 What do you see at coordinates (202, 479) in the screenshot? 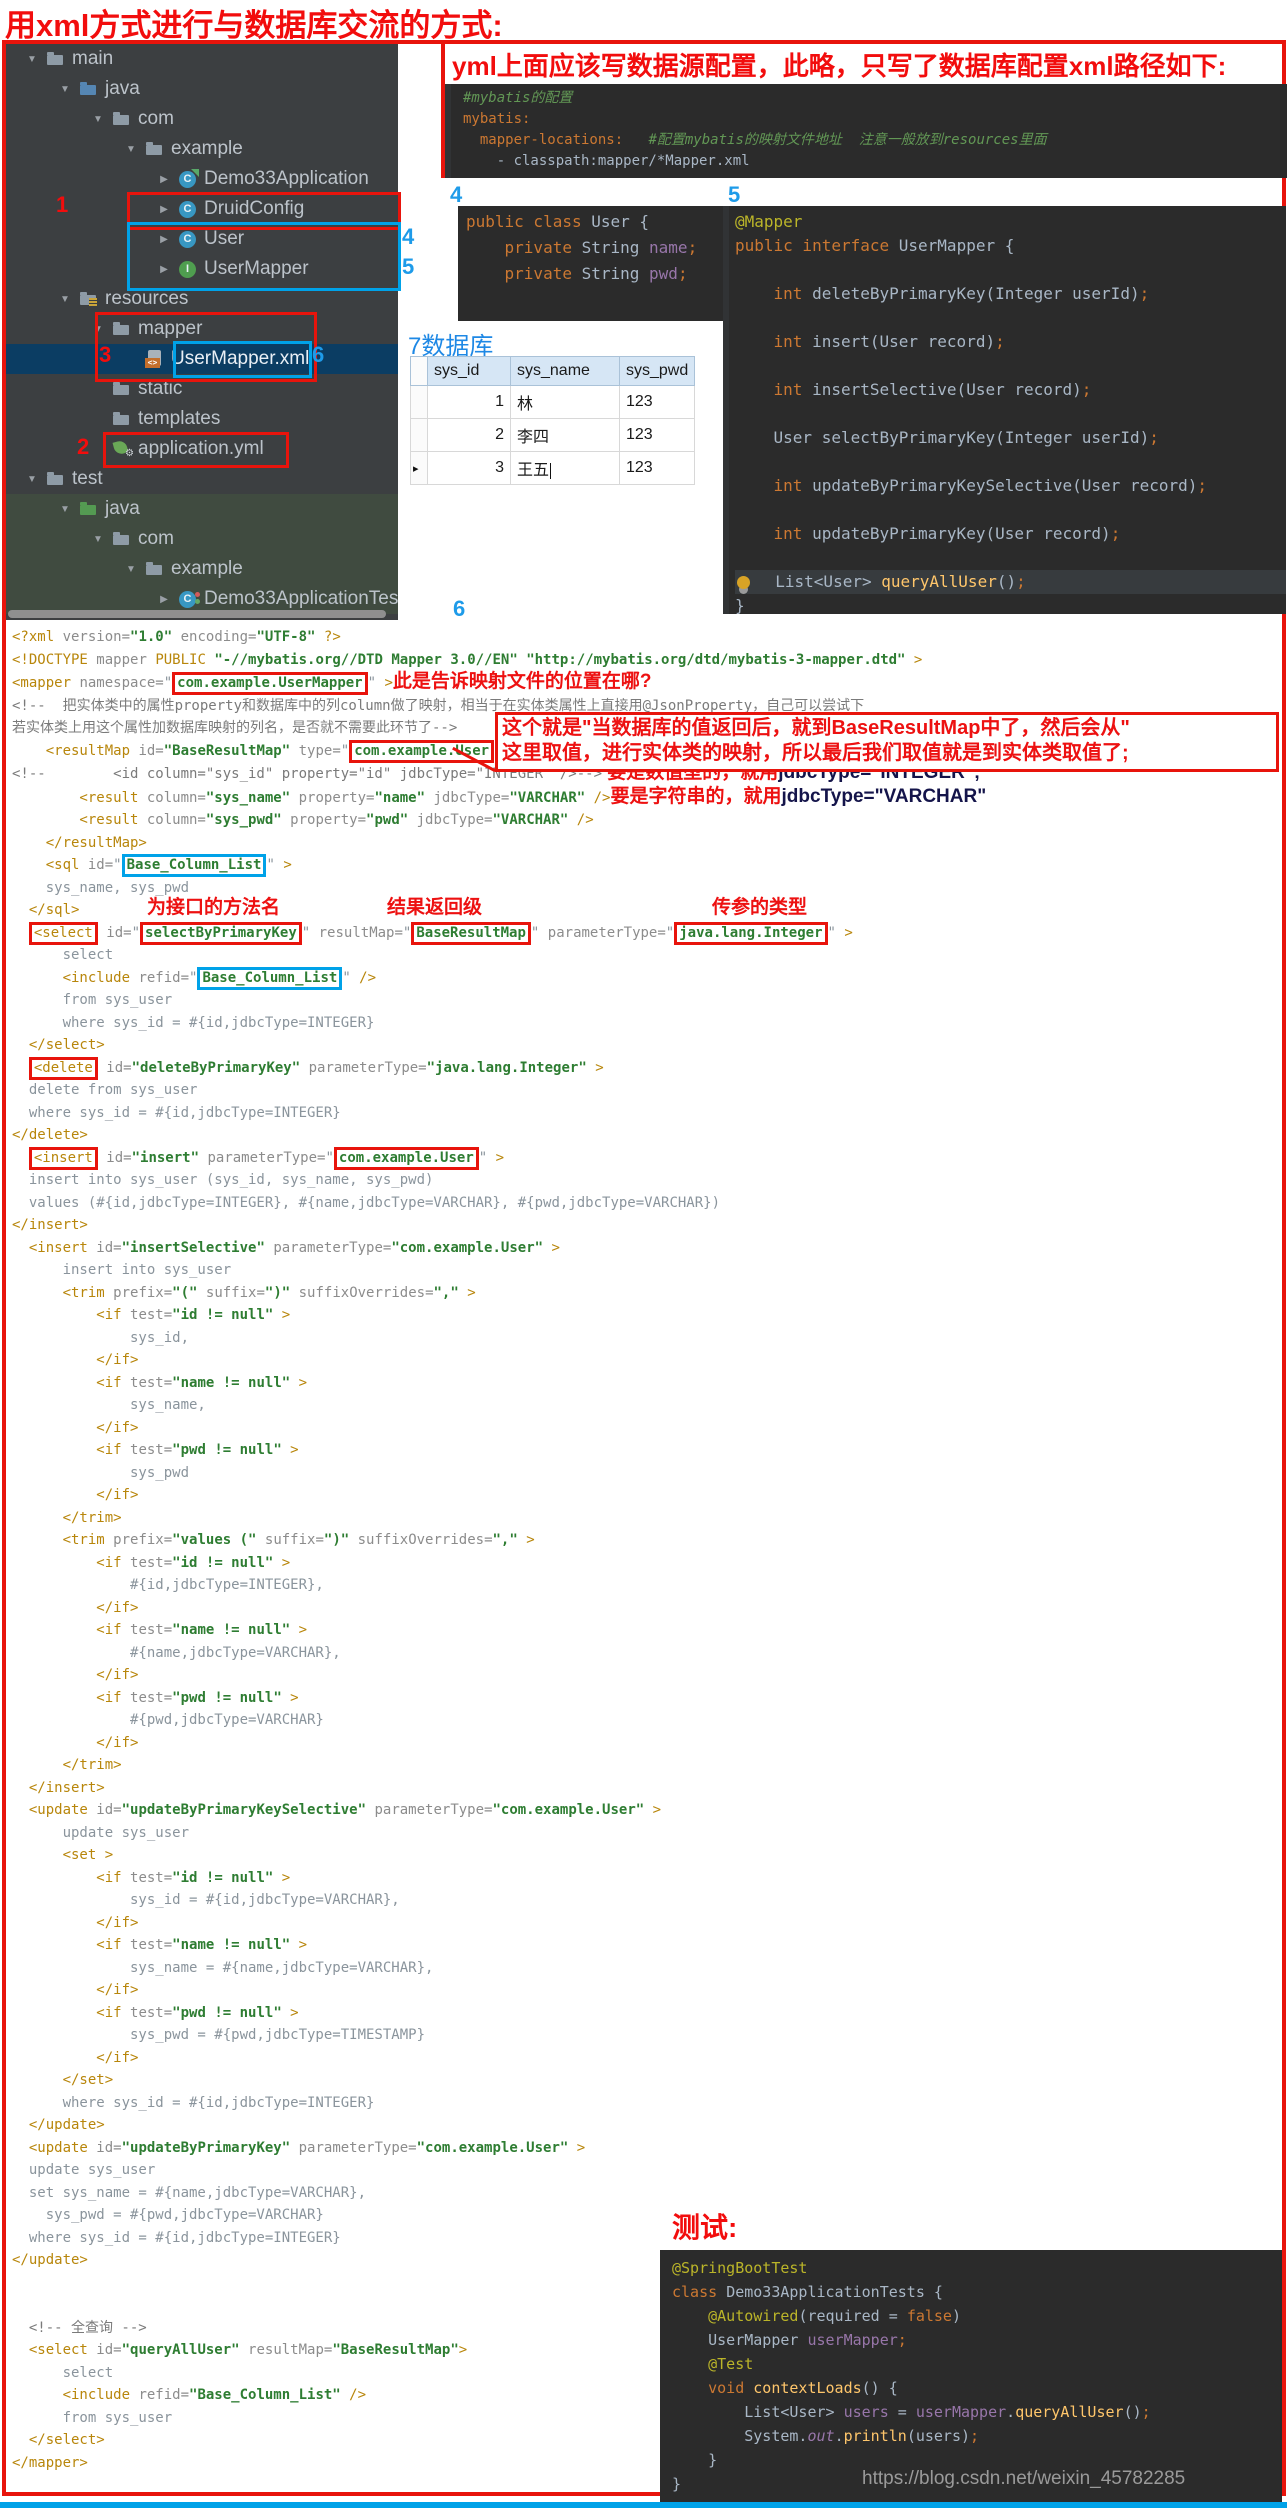
I see `tree-item-test: ▼ test` at bounding box center [202, 479].